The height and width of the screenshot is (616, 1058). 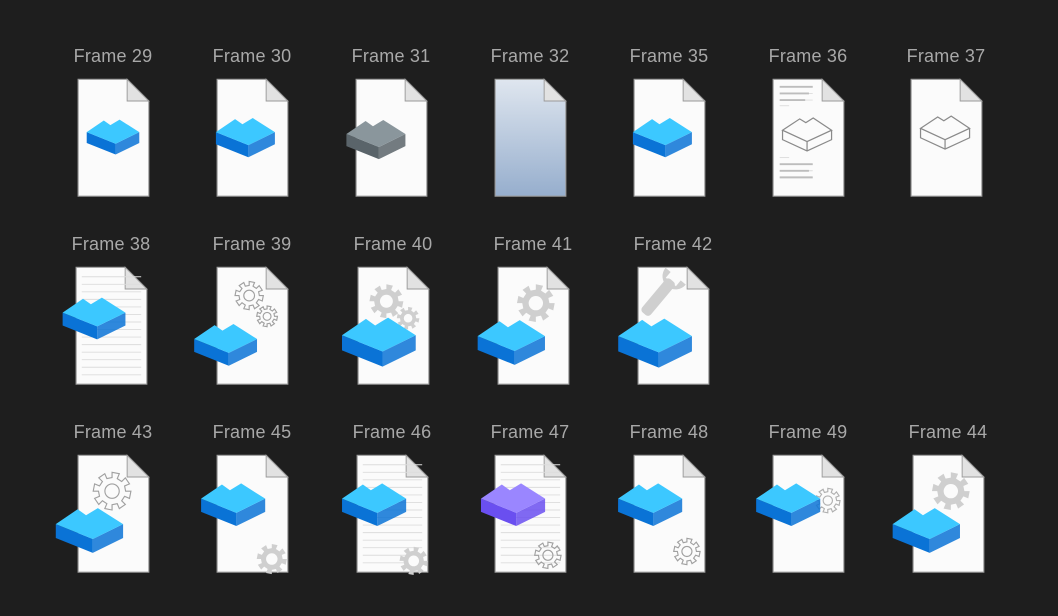 What do you see at coordinates (669, 510) in the screenshot?
I see `file-blue-stack-gear-outline-icon` at bounding box center [669, 510].